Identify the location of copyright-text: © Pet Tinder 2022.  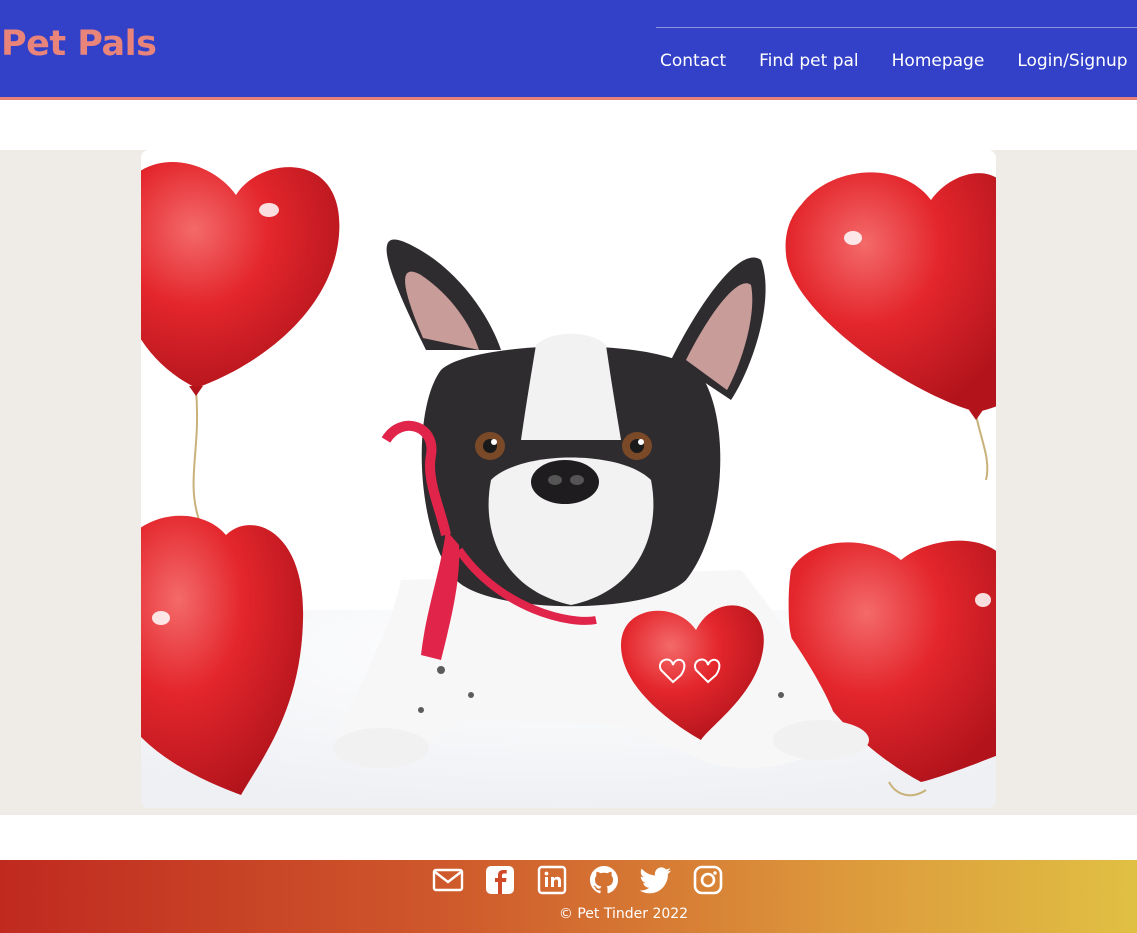
(623, 914).